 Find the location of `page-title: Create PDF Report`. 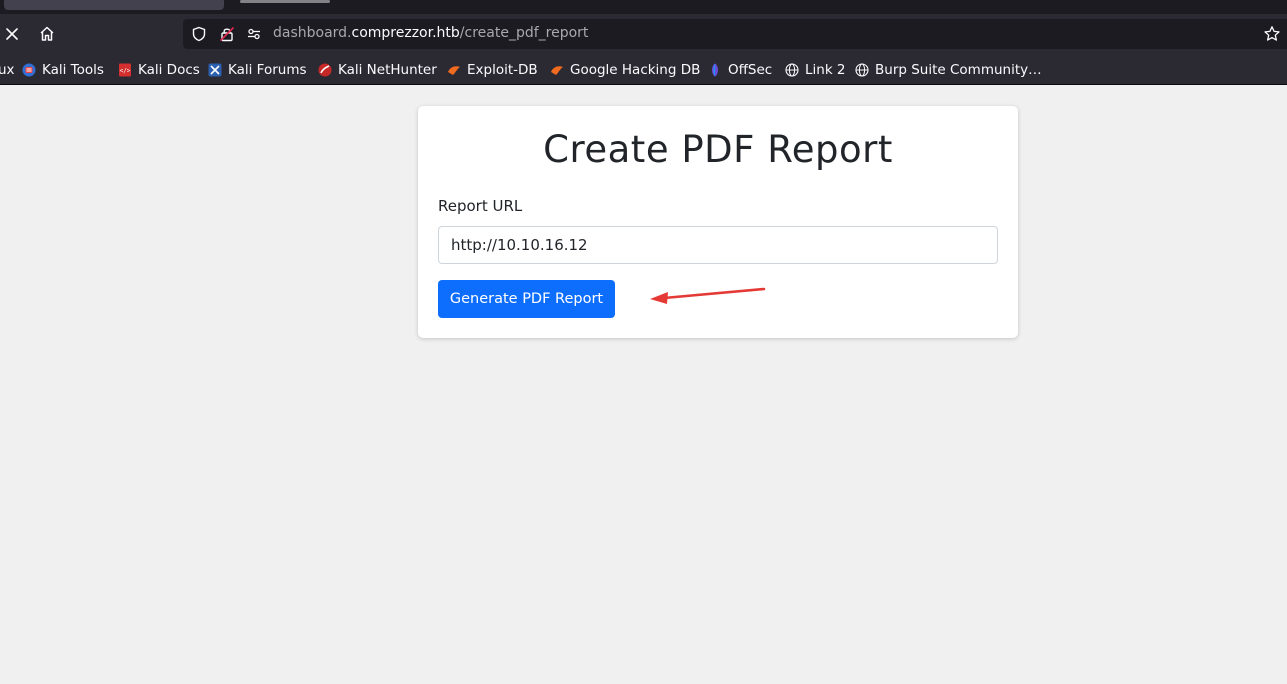

page-title: Create PDF Report is located at coordinates (718, 149).